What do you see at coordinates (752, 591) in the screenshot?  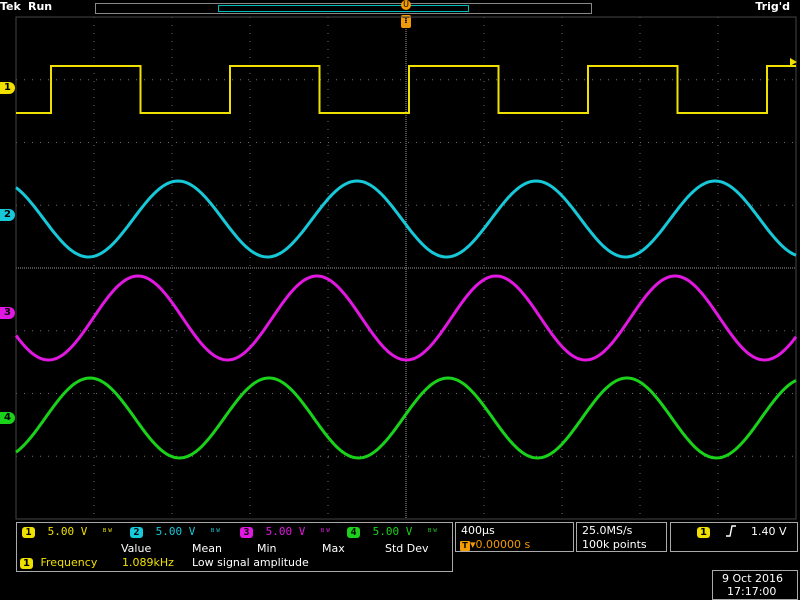 I see `time-readout: 17:17:00` at bounding box center [752, 591].